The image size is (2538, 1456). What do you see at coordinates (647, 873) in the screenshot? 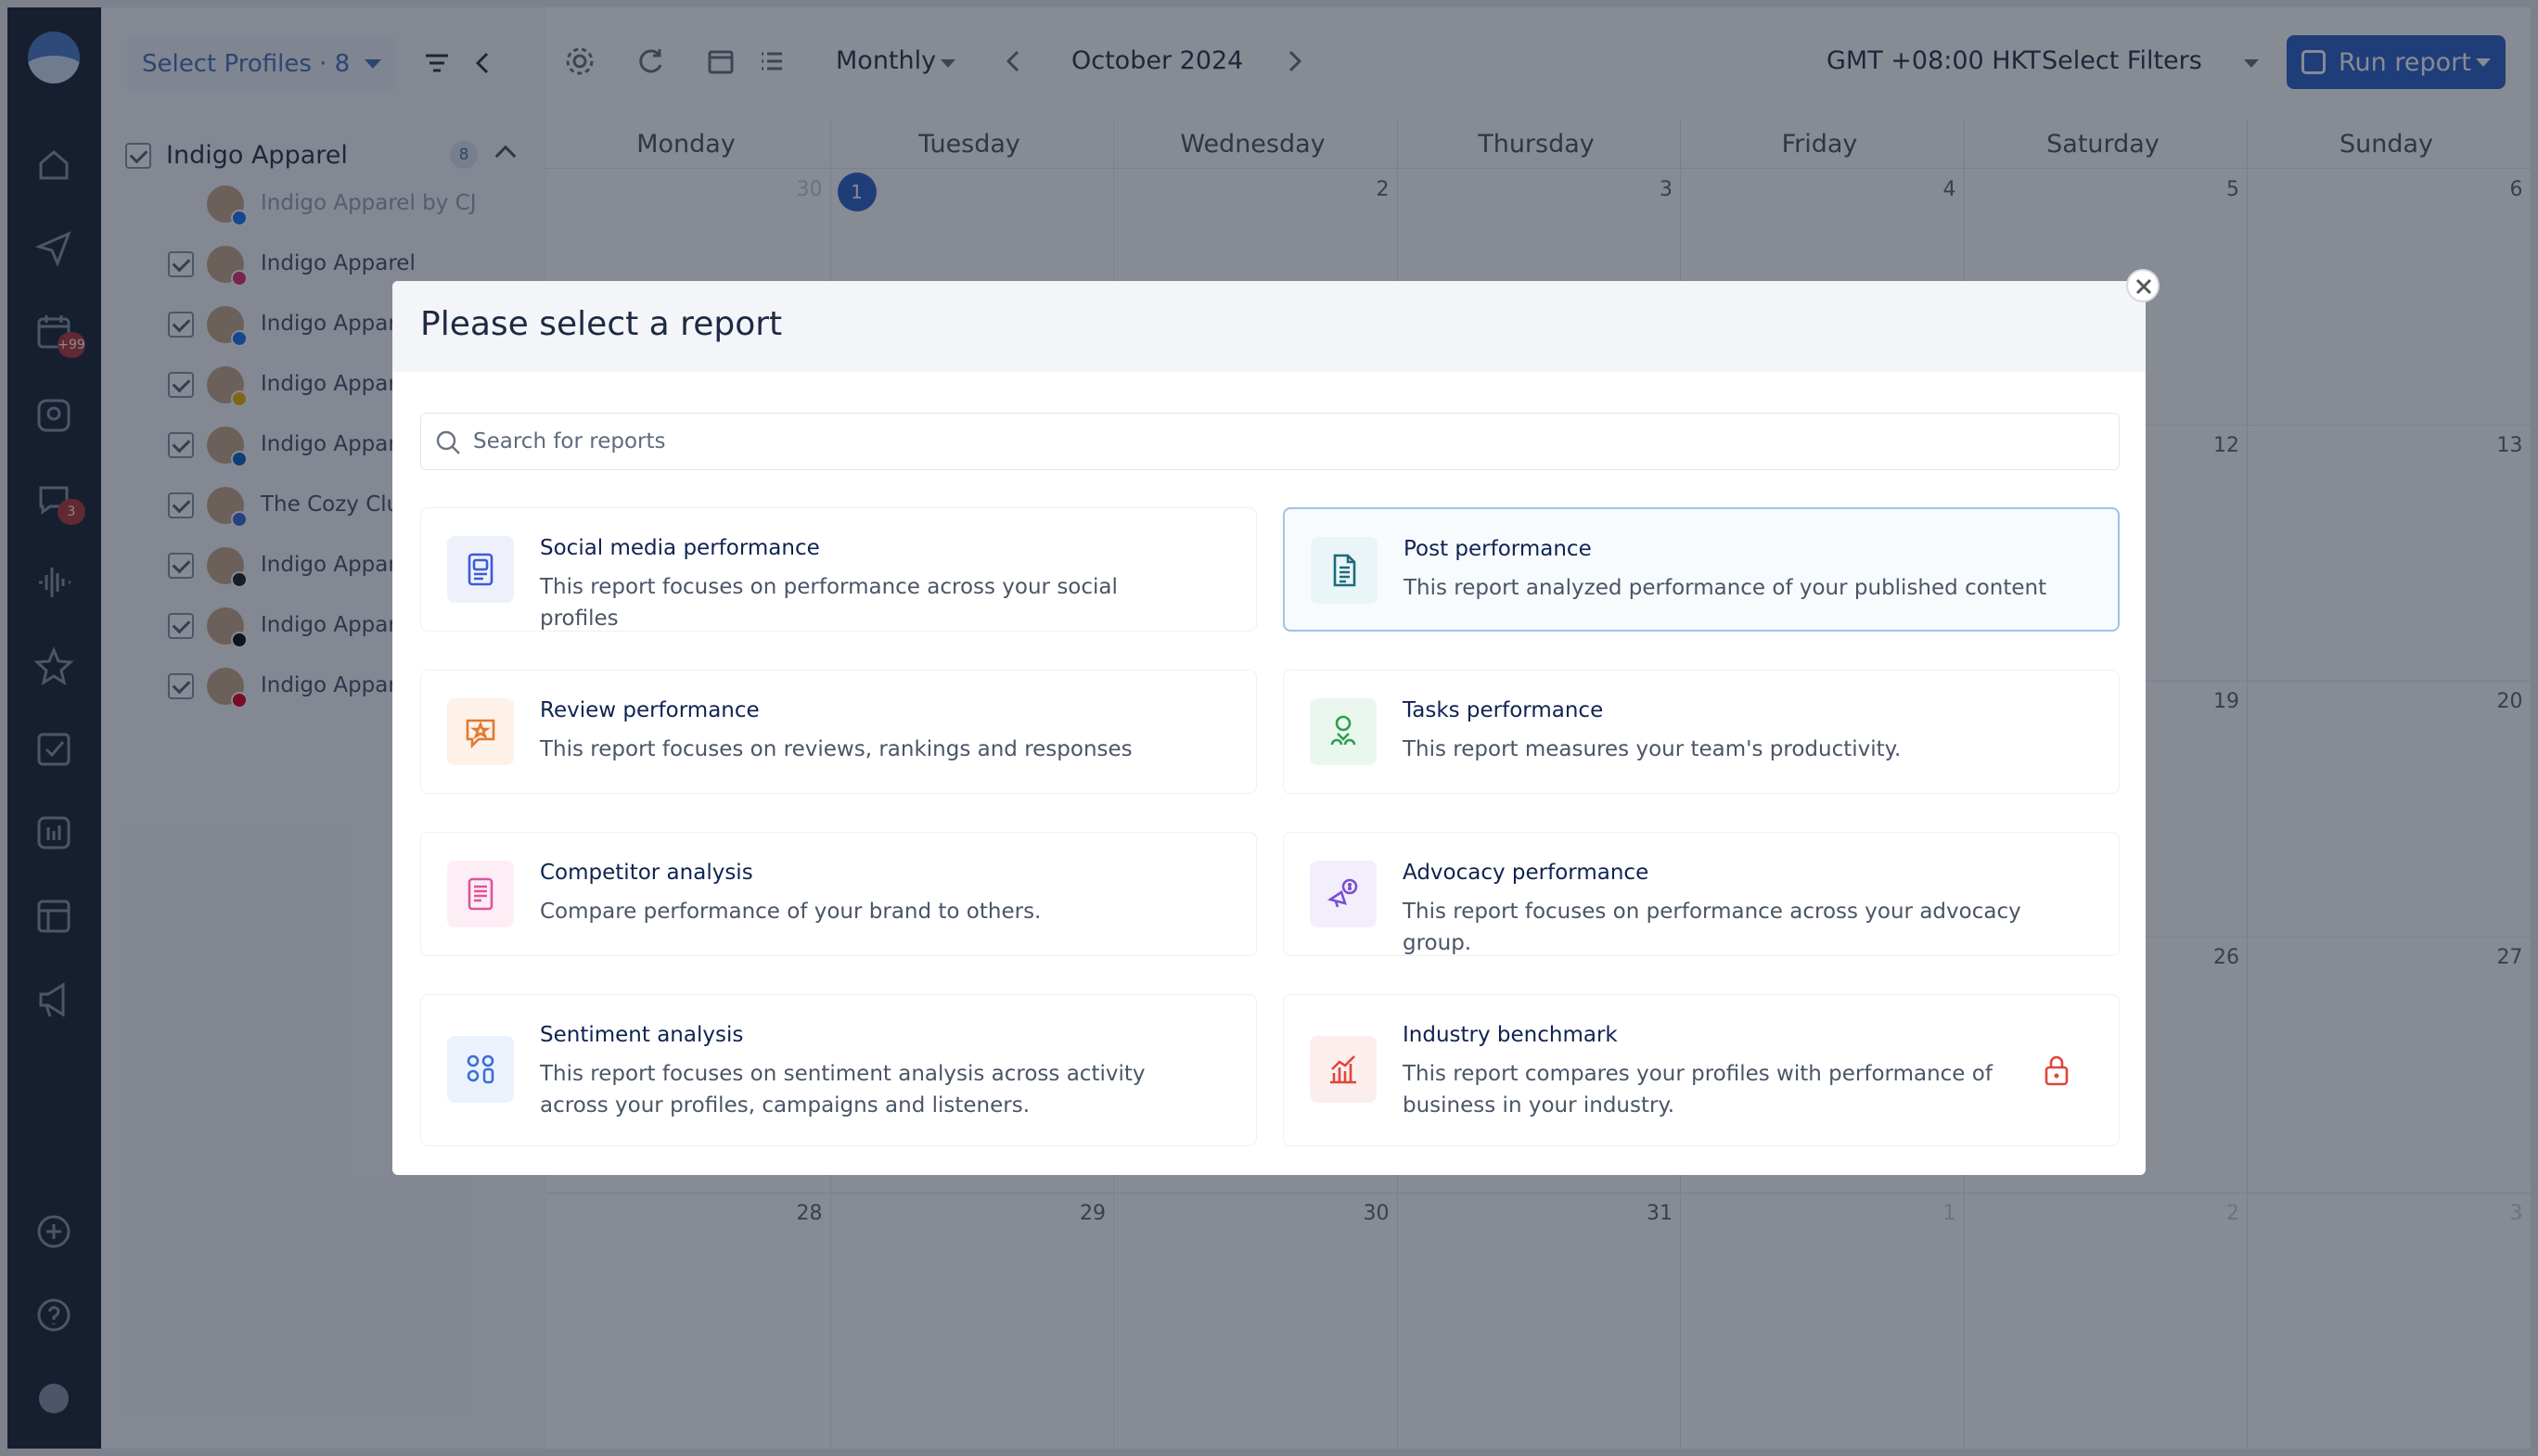
I see `report-title: Competitor analysis` at bounding box center [647, 873].